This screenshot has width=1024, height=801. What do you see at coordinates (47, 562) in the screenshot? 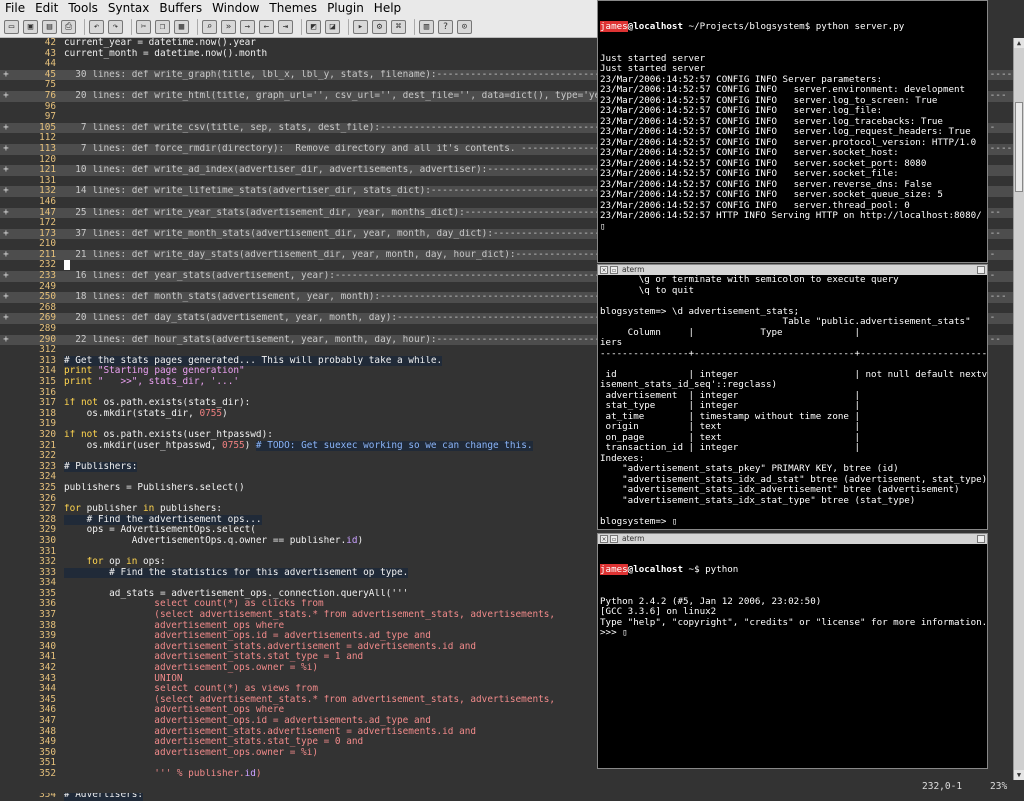
I see `line-number: 332` at bounding box center [47, 562].